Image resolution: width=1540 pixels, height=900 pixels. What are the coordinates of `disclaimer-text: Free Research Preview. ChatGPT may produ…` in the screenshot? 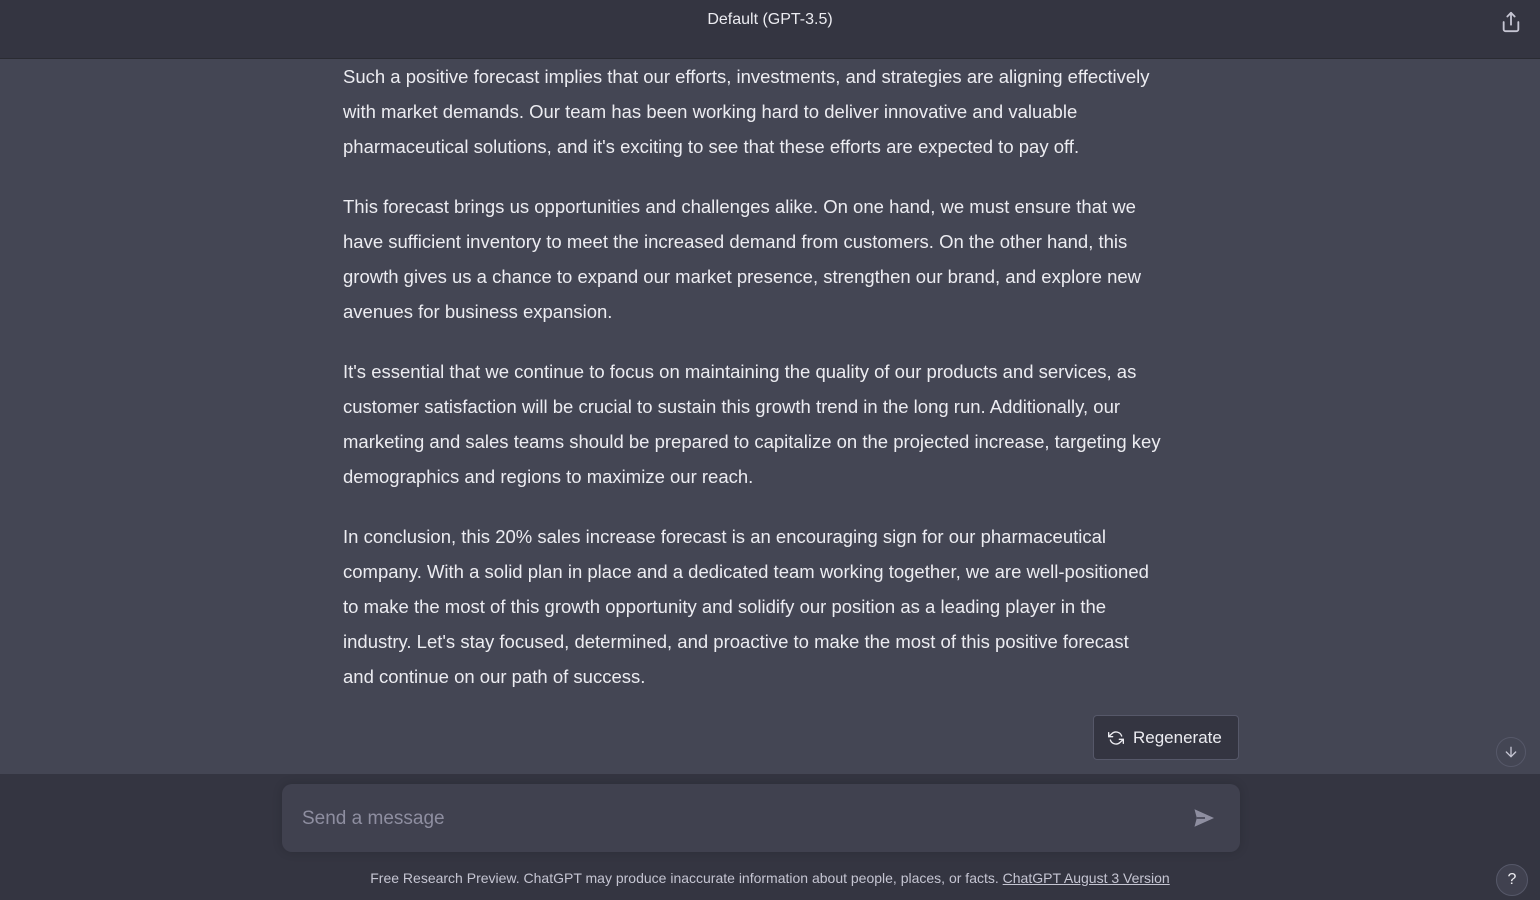 It's located at (684, 878).